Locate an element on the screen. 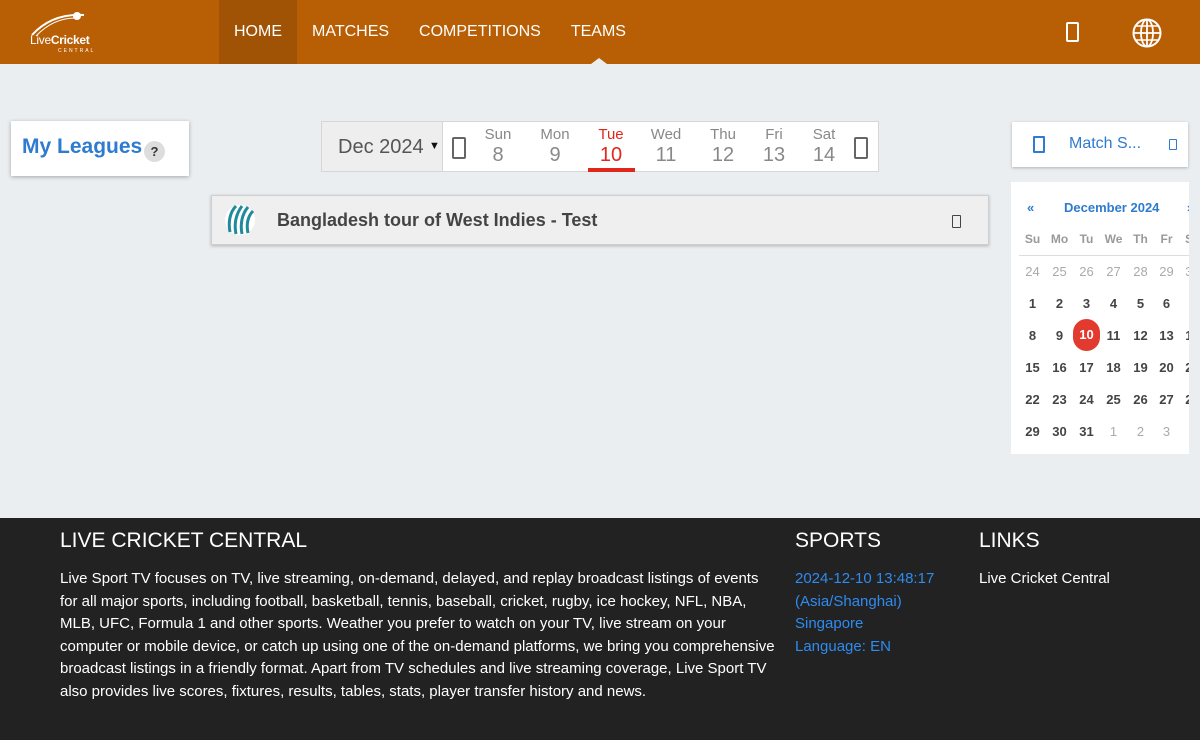  calendar-day: 16 is located at coordinates (1059, 367).